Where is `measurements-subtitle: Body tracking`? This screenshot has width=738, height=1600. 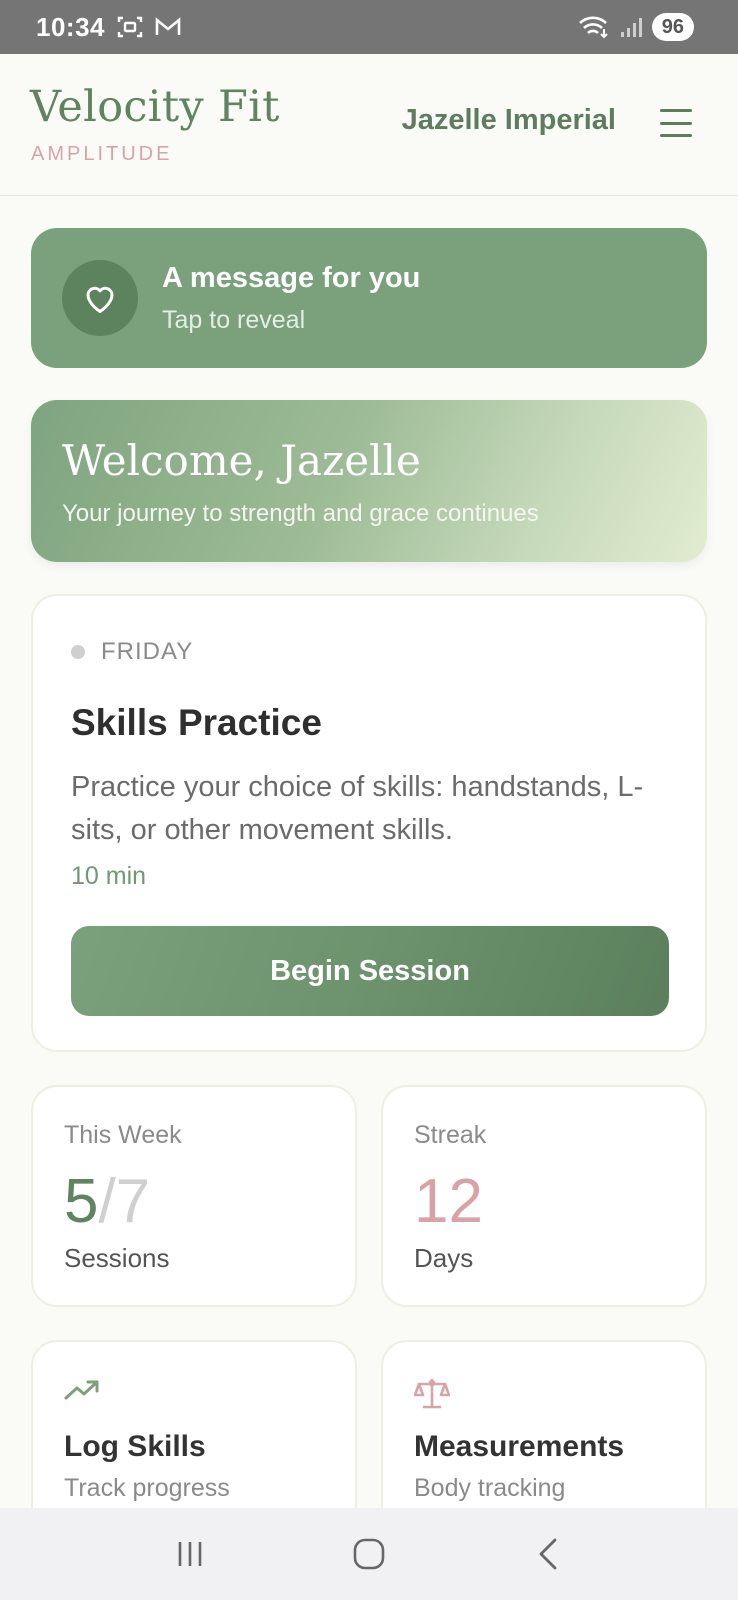
measurements-subtitle: Body tracking is located at coordinates (490, 1488).